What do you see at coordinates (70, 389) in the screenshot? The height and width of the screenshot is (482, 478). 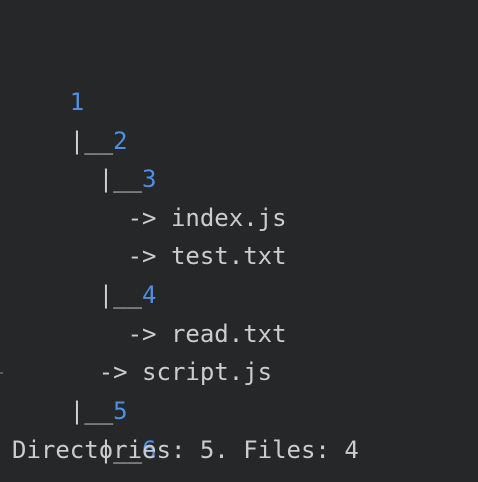 I see `tree-line-dir-5: |__5` at bounding box center [70, 389].